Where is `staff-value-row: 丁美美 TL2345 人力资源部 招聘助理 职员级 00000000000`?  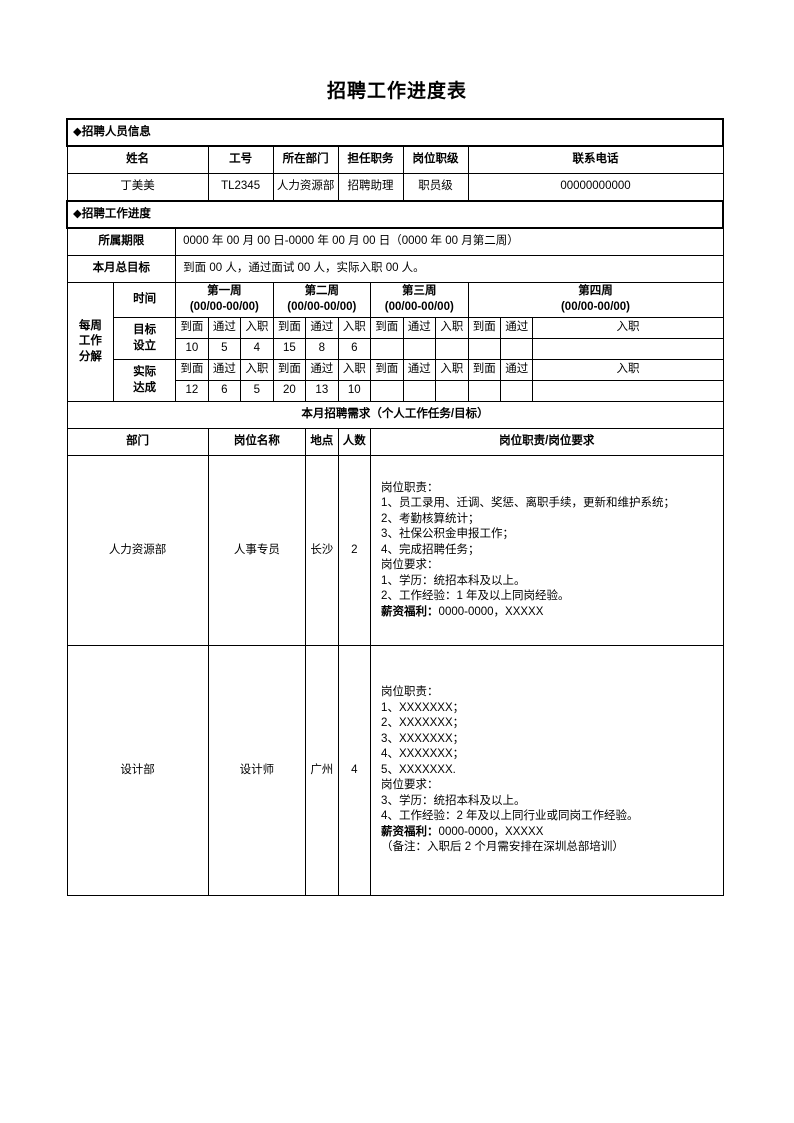 staff-value-row: 丁美美 TL2345 人力资源部 招聘助理 职员级 00000000000 is located at coordinates (395, 187).